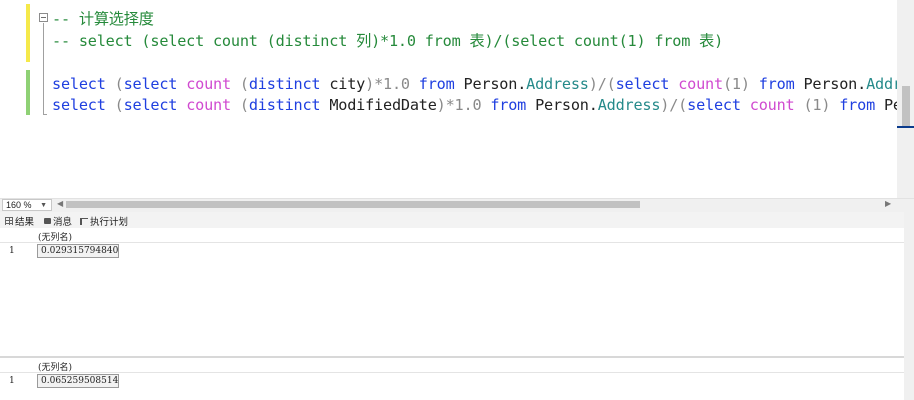  Describe the element at coordinates (28, 92) in the screenshot. I see `saved-change-bar` at that location.